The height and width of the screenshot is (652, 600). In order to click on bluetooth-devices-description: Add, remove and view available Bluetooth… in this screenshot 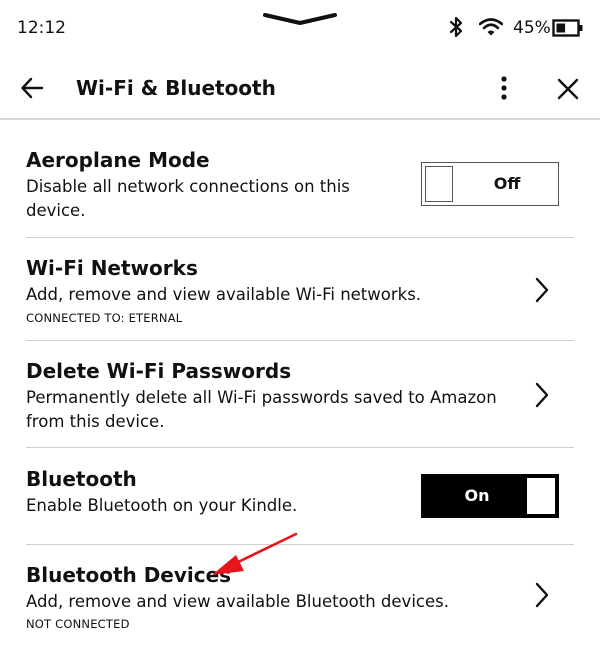, I will do `click(237, 601)`.